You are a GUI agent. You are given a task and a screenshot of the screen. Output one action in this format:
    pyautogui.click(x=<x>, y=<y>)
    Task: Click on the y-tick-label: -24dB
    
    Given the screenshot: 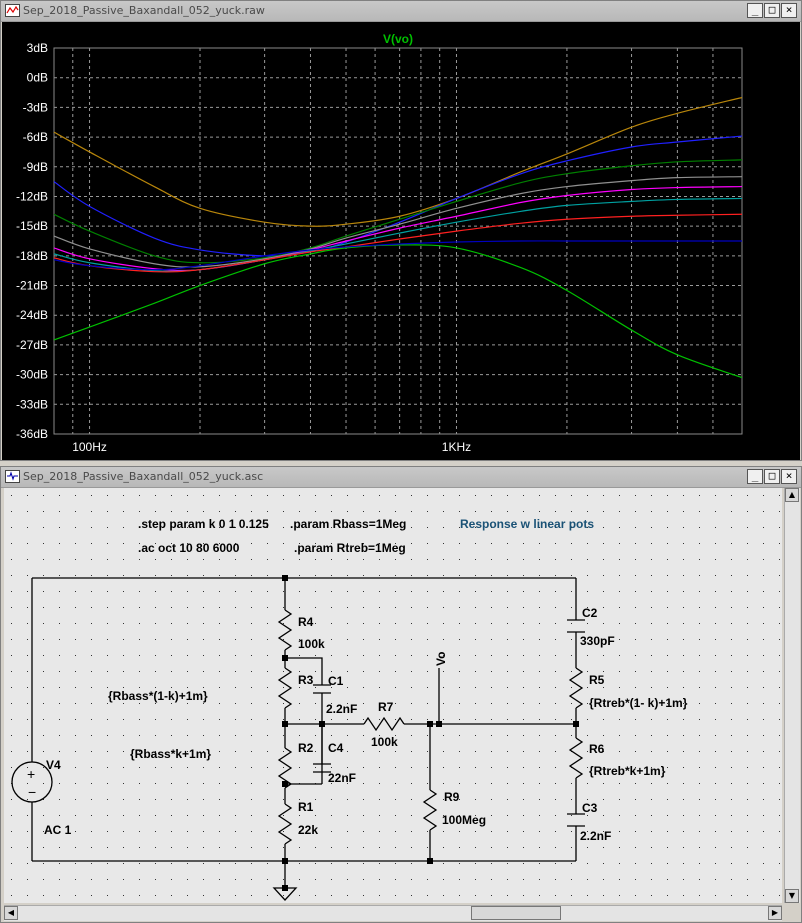 What is the action you would take?
    pyautogui.click(x=32, y=315)
    